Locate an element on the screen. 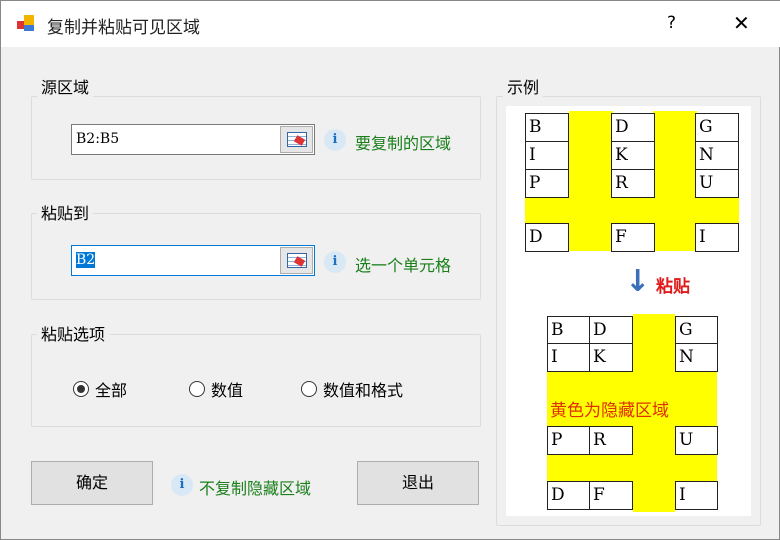 The height and width of the screenshot is (540, 780). radio-label: 全部 is located at coordinates (111, 390).